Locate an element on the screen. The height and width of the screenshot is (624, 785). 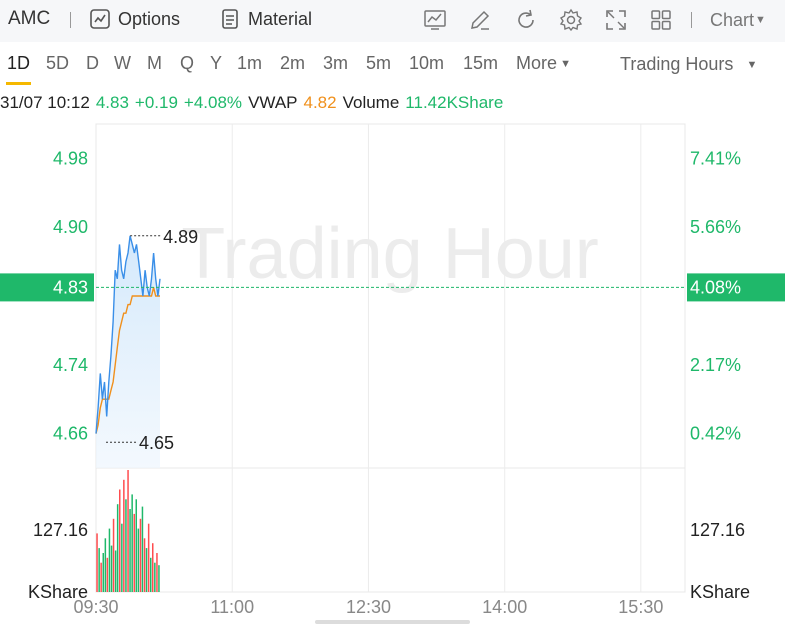
low-marker-label: 4.65 is located at coordinates (156, 443).